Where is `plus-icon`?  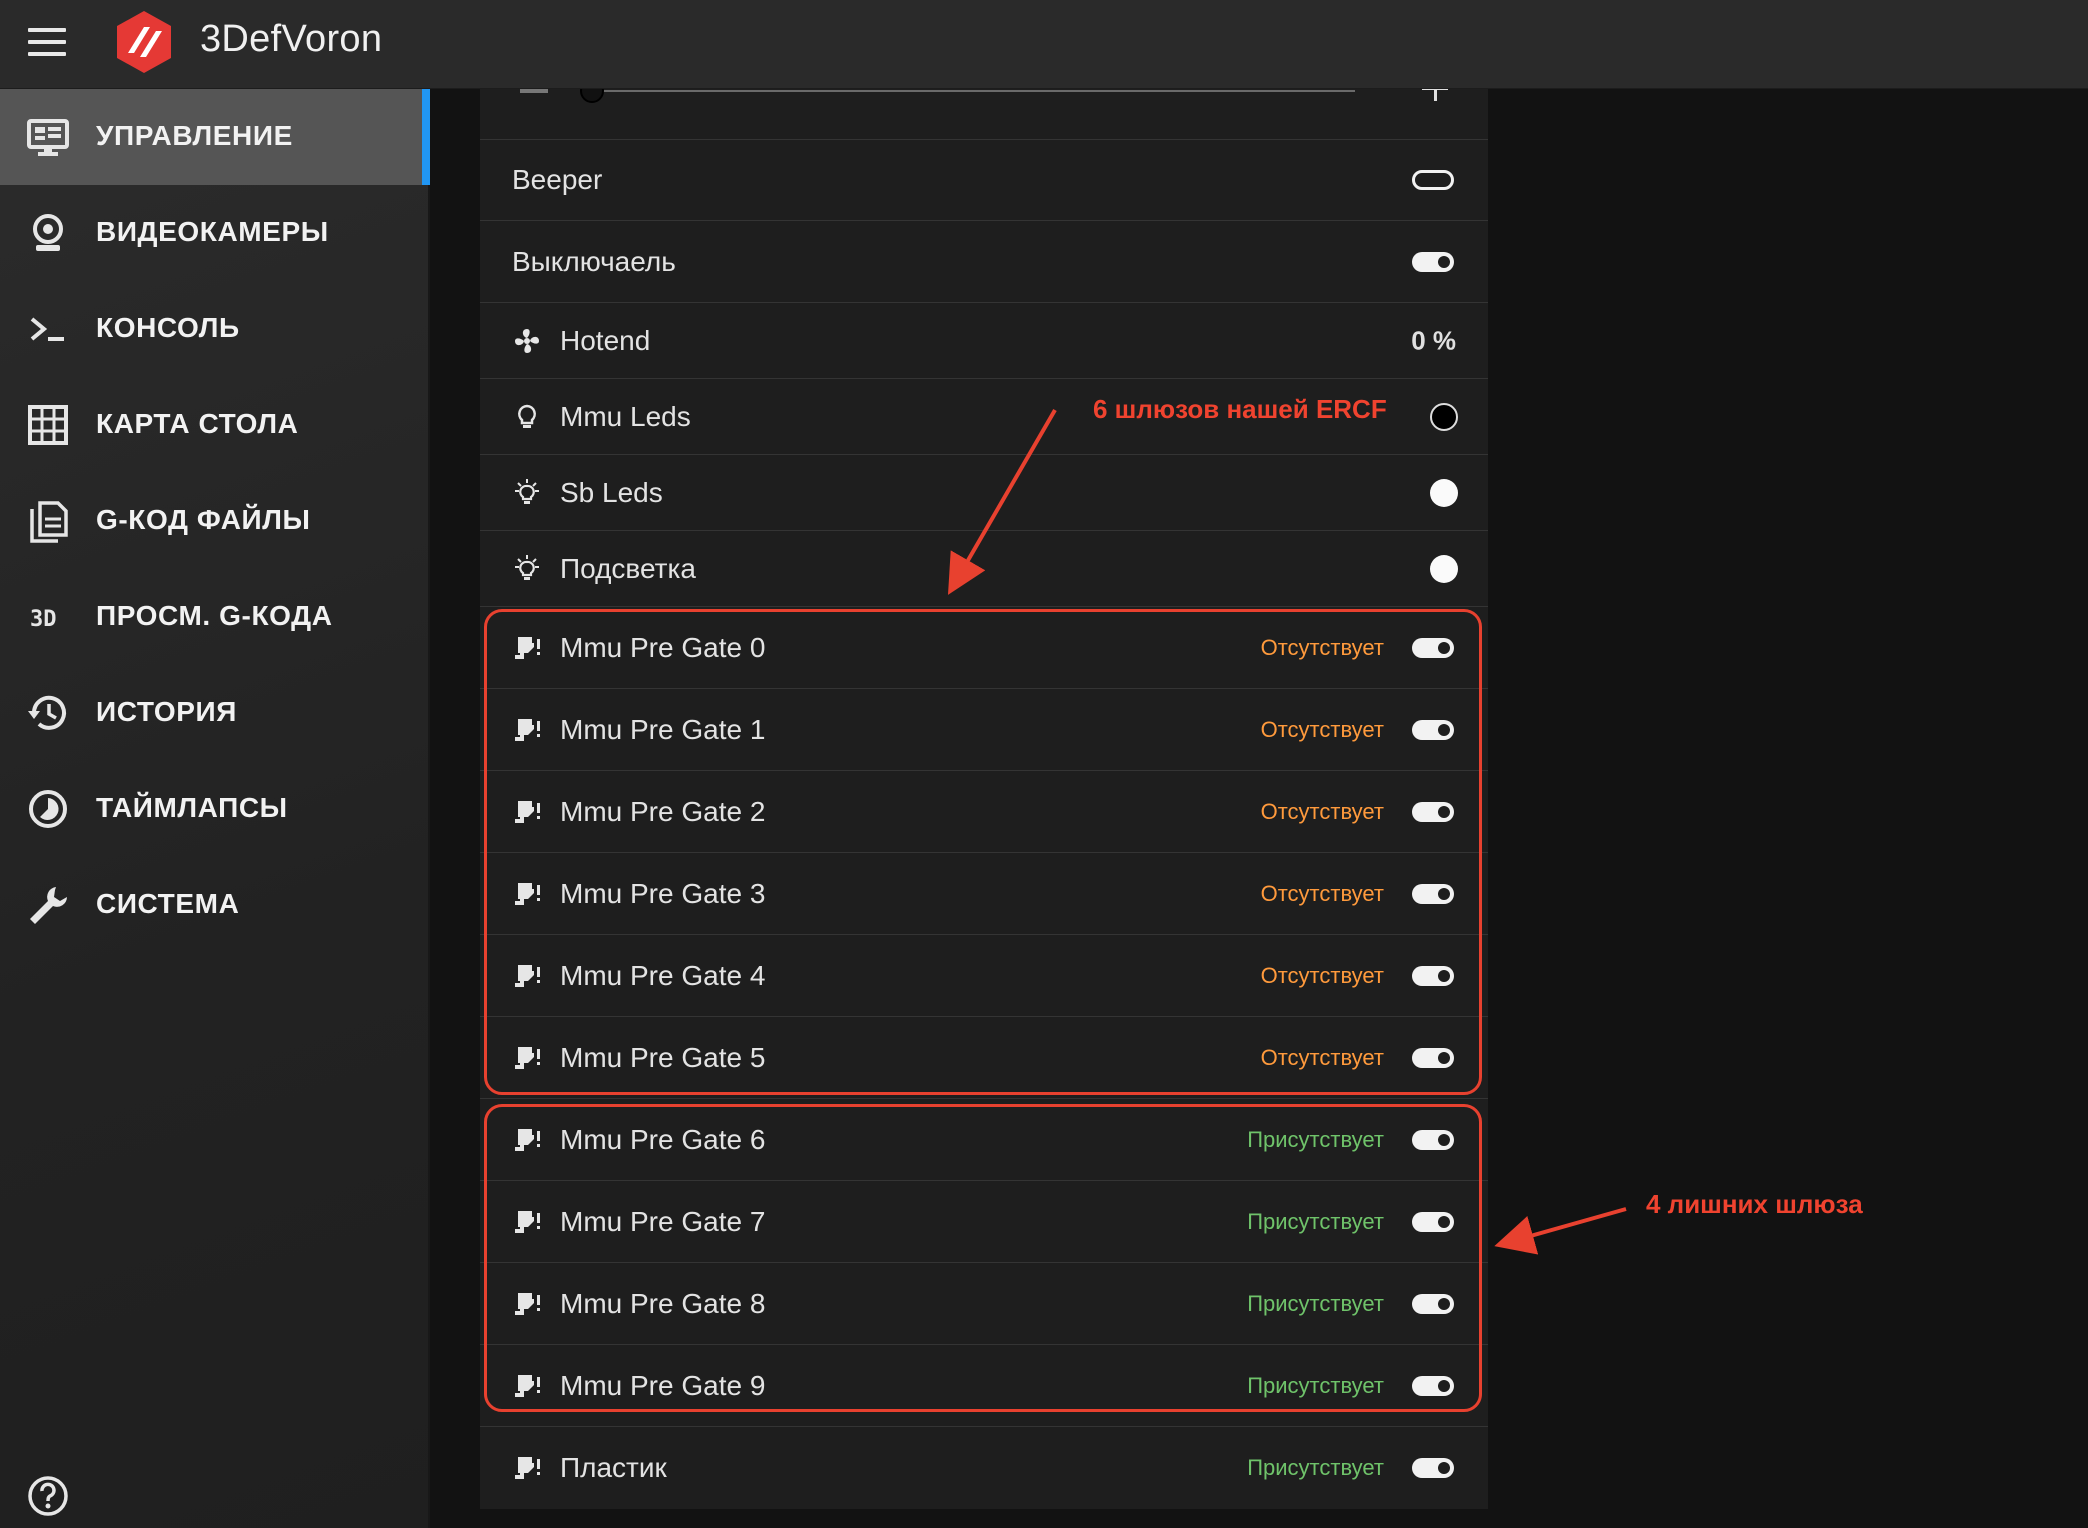 plus-icon is located at coordinates (1435, 95).